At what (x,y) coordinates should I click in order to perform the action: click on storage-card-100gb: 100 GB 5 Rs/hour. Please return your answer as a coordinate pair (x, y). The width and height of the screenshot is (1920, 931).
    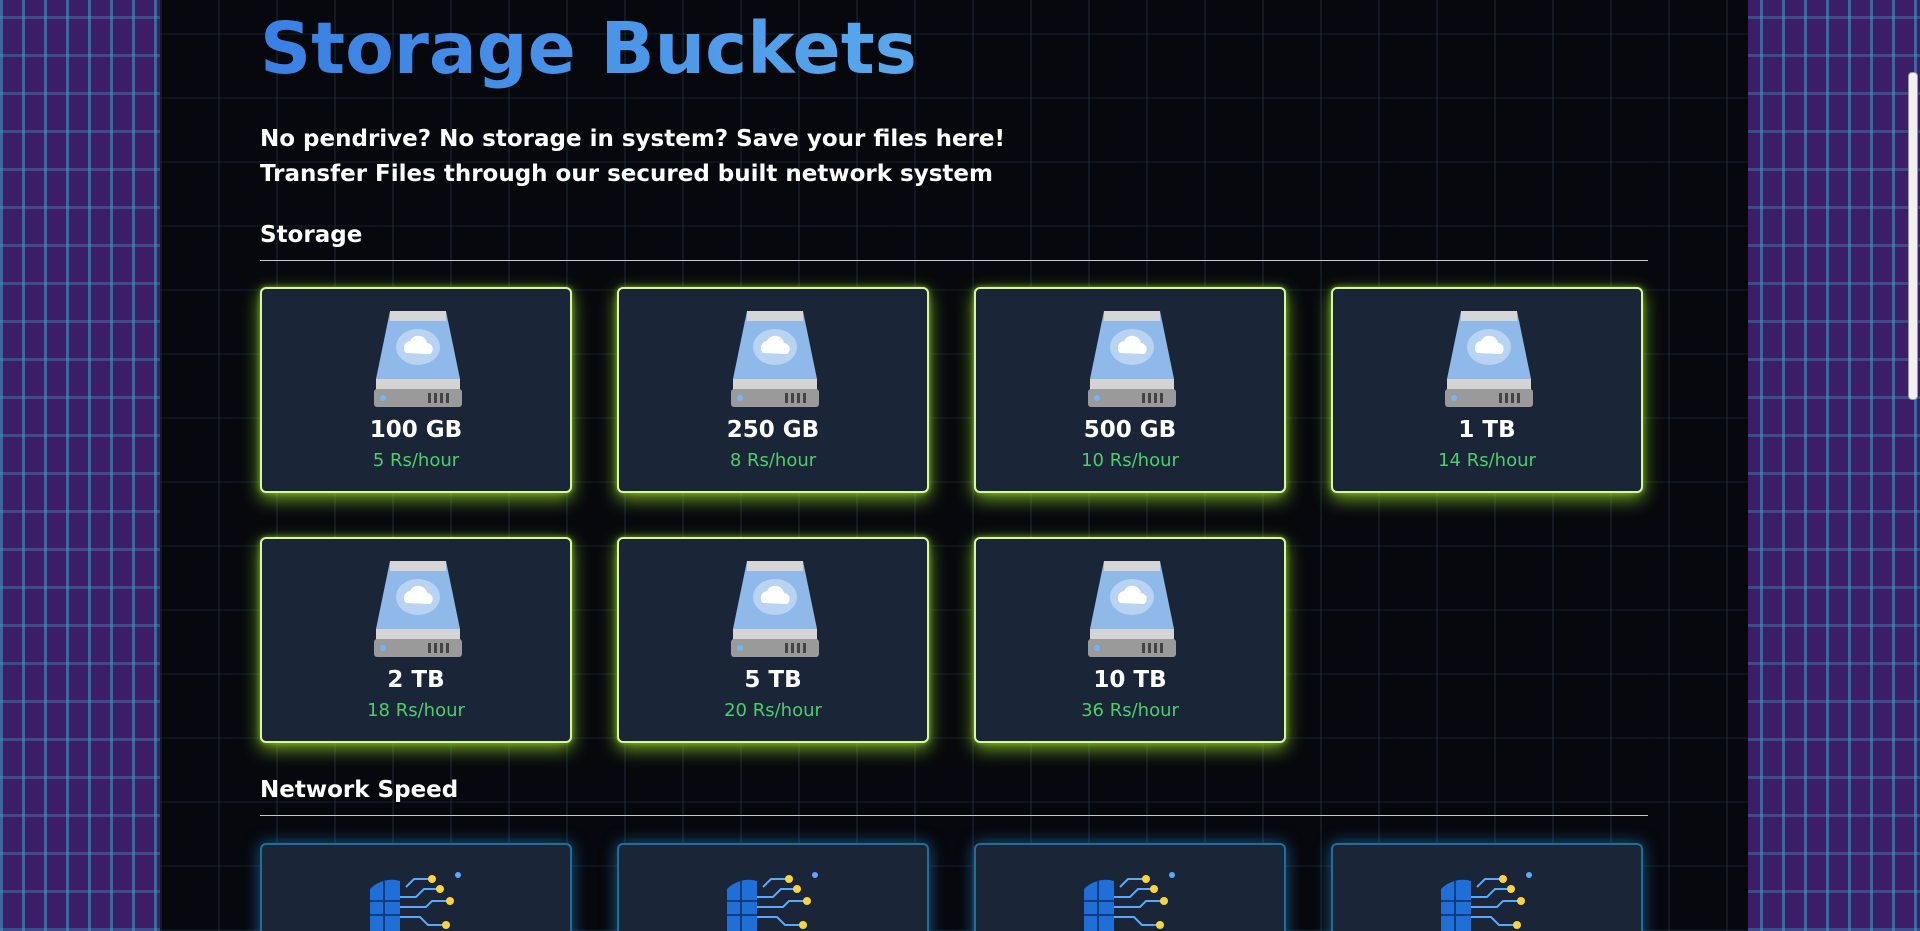
    Looking at the image, I should click on (416, 390).